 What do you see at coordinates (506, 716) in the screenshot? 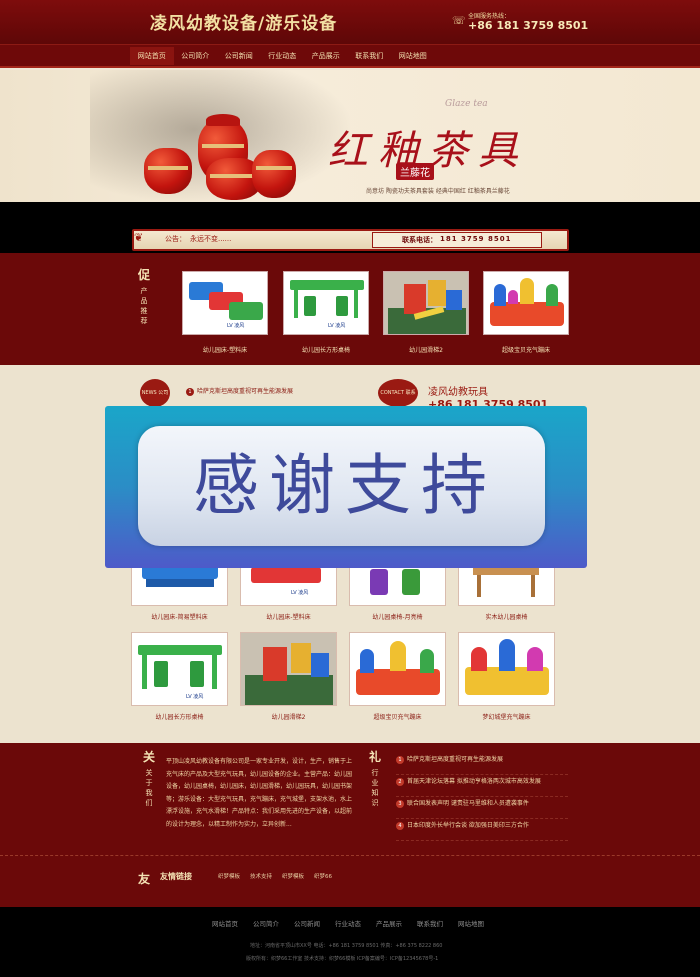
I see `product-caption: 梦幻城堡充气蹦床` at bounding box center [506, 716].